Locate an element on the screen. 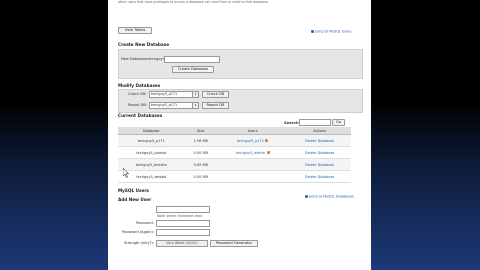 Image resolution: width=480 pixels, height=270 pixels. password-strength-meter: Very Weak (0/100) is located at coordinates (182, 243).